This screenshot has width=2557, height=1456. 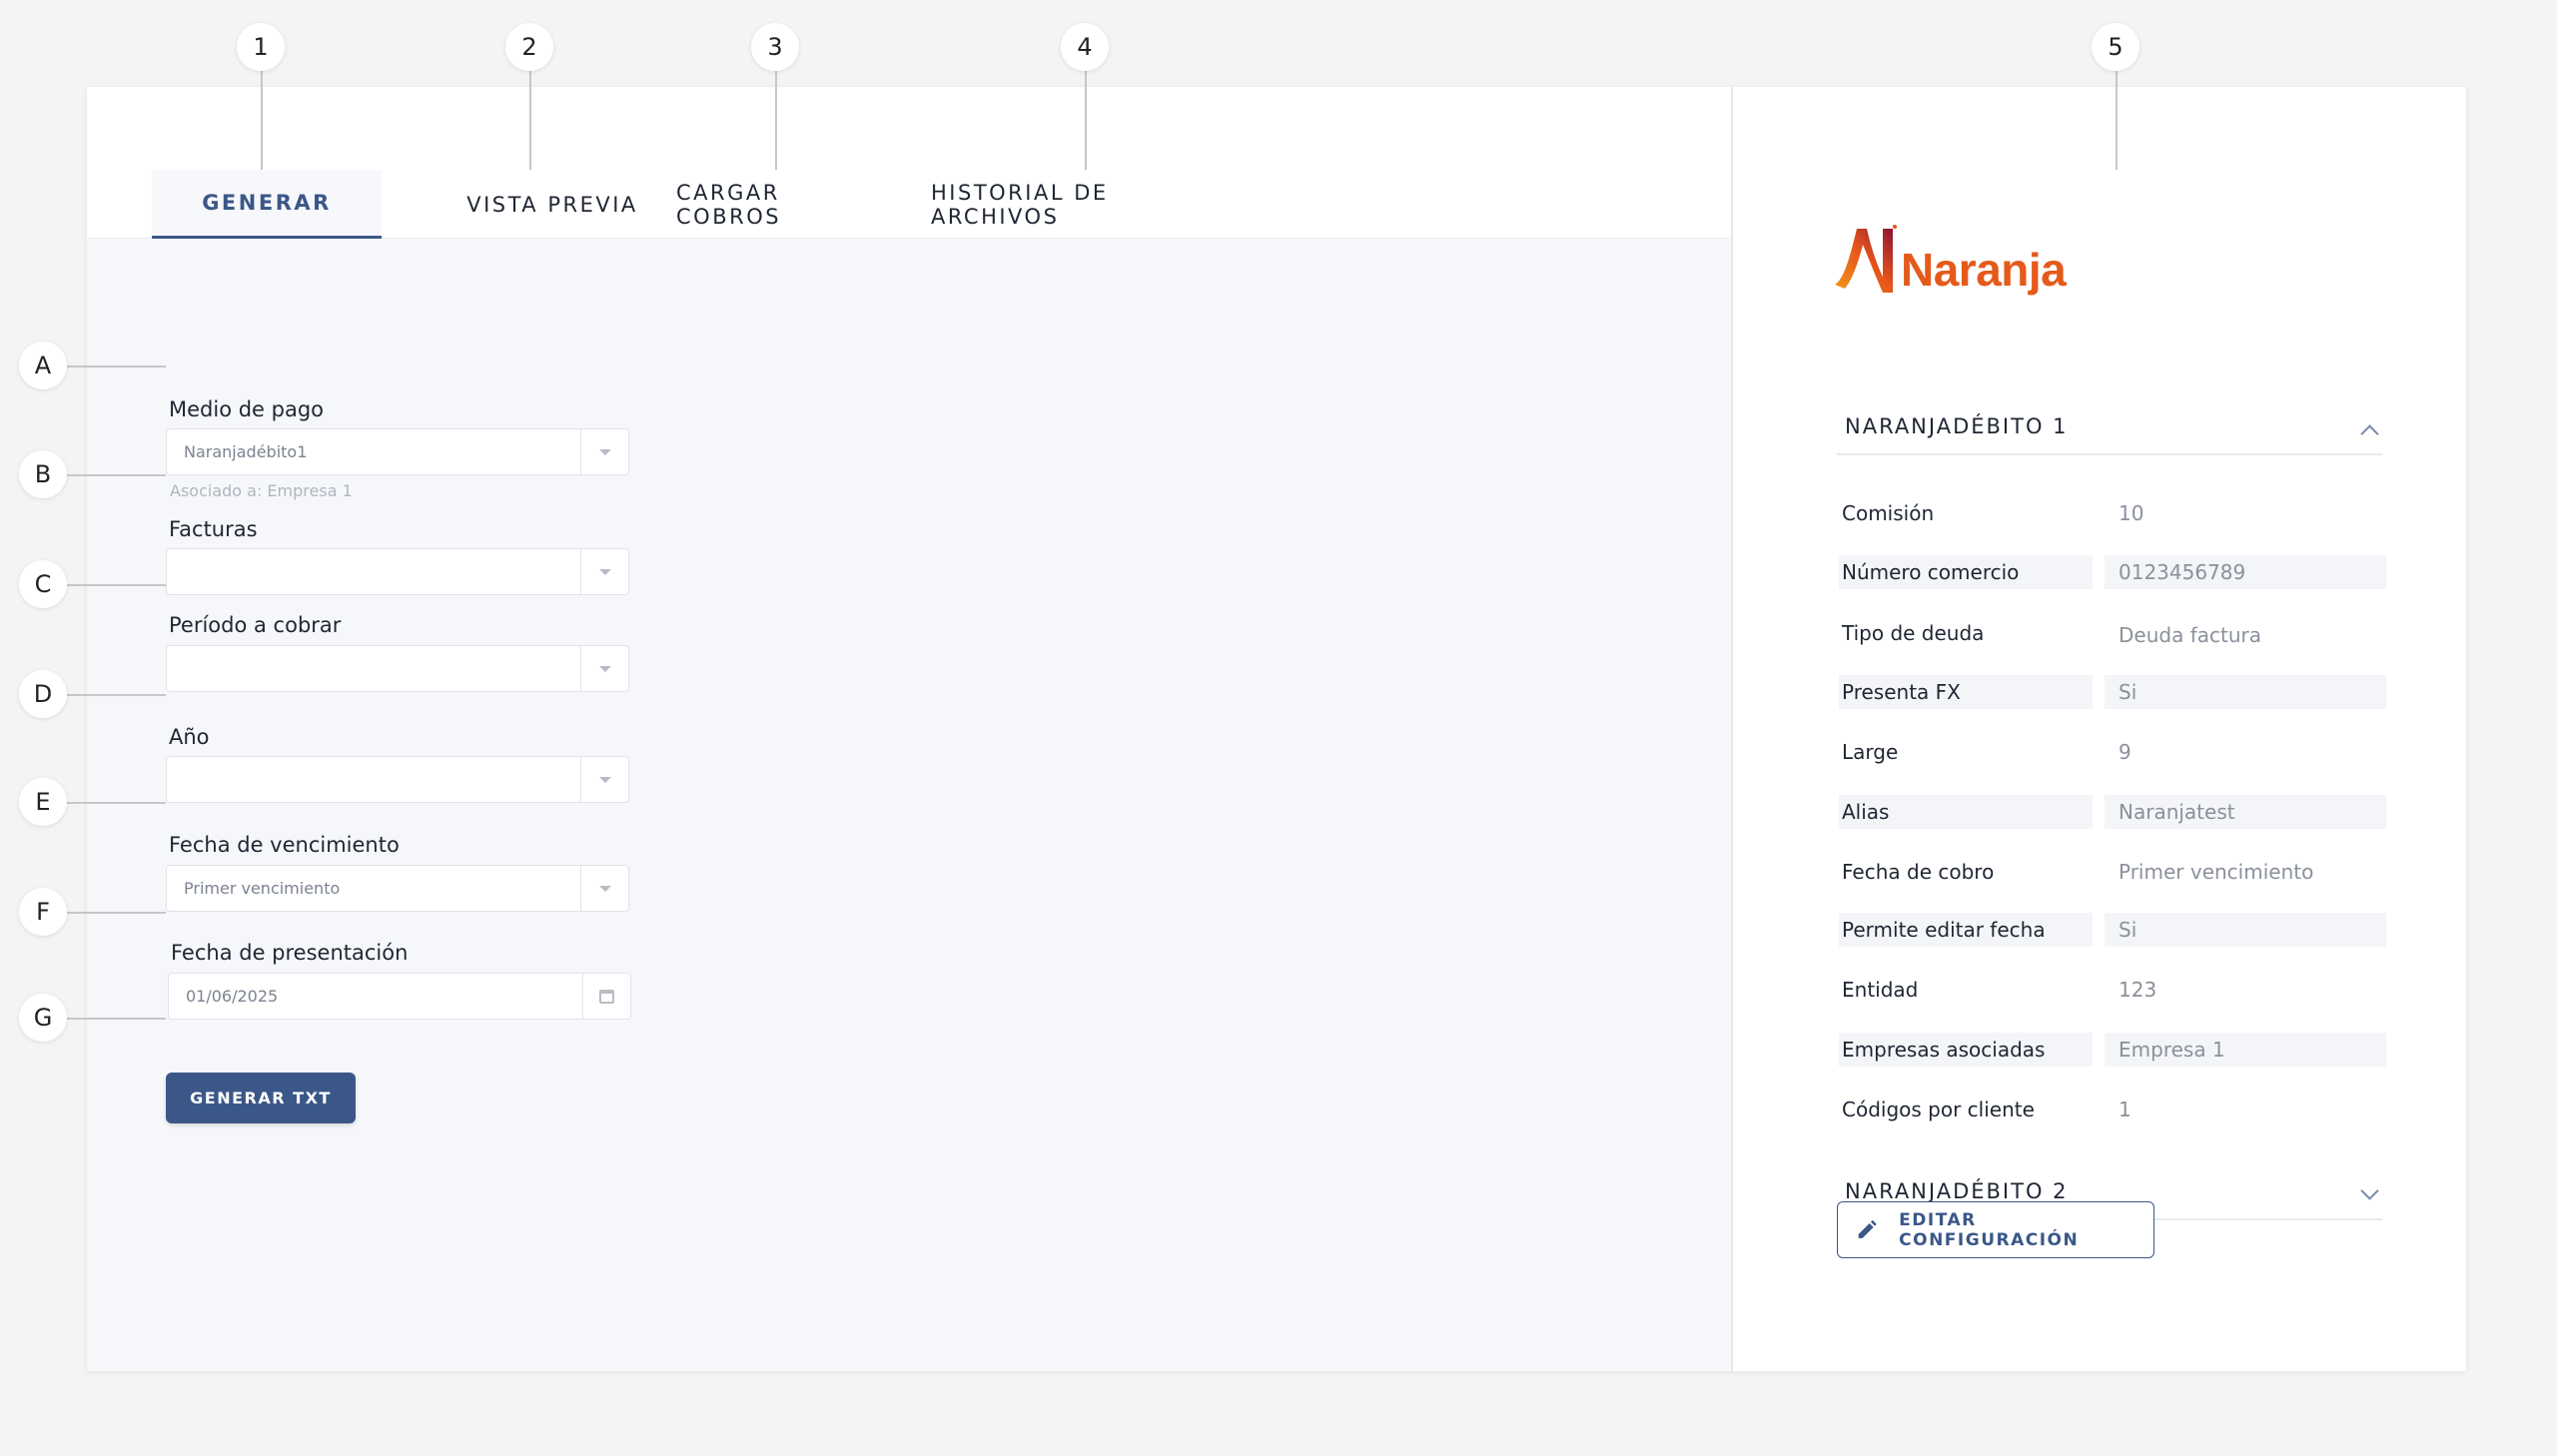 What do you see at coordinates (776, 204) in the screenshot?
I see `tab-cargar-cobros: CARGAR COBROS` at bounding box center [776, 204].